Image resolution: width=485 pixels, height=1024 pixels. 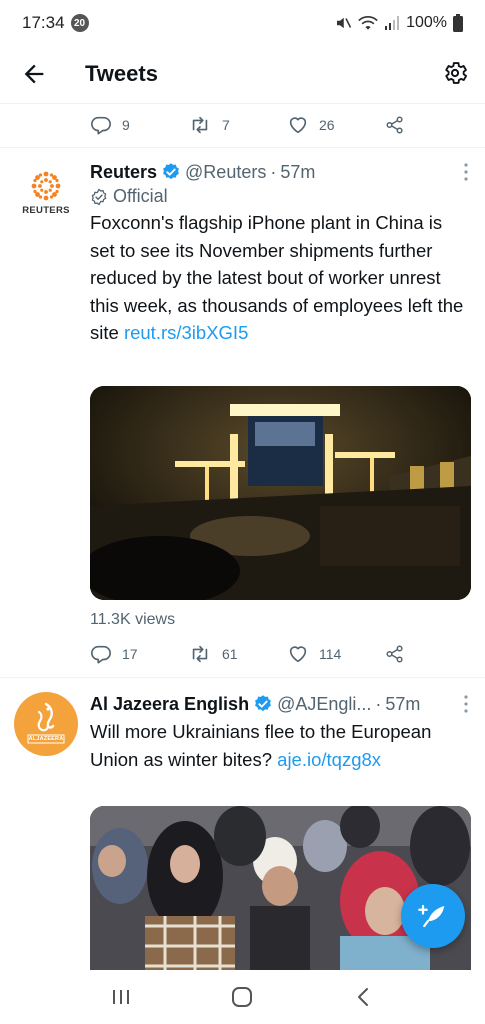 What do you see at coordinates (186, 332) in the screenshot?
I see `tweet-link: reut.rs/3ibXGI5` at bounding box center [186, 332].